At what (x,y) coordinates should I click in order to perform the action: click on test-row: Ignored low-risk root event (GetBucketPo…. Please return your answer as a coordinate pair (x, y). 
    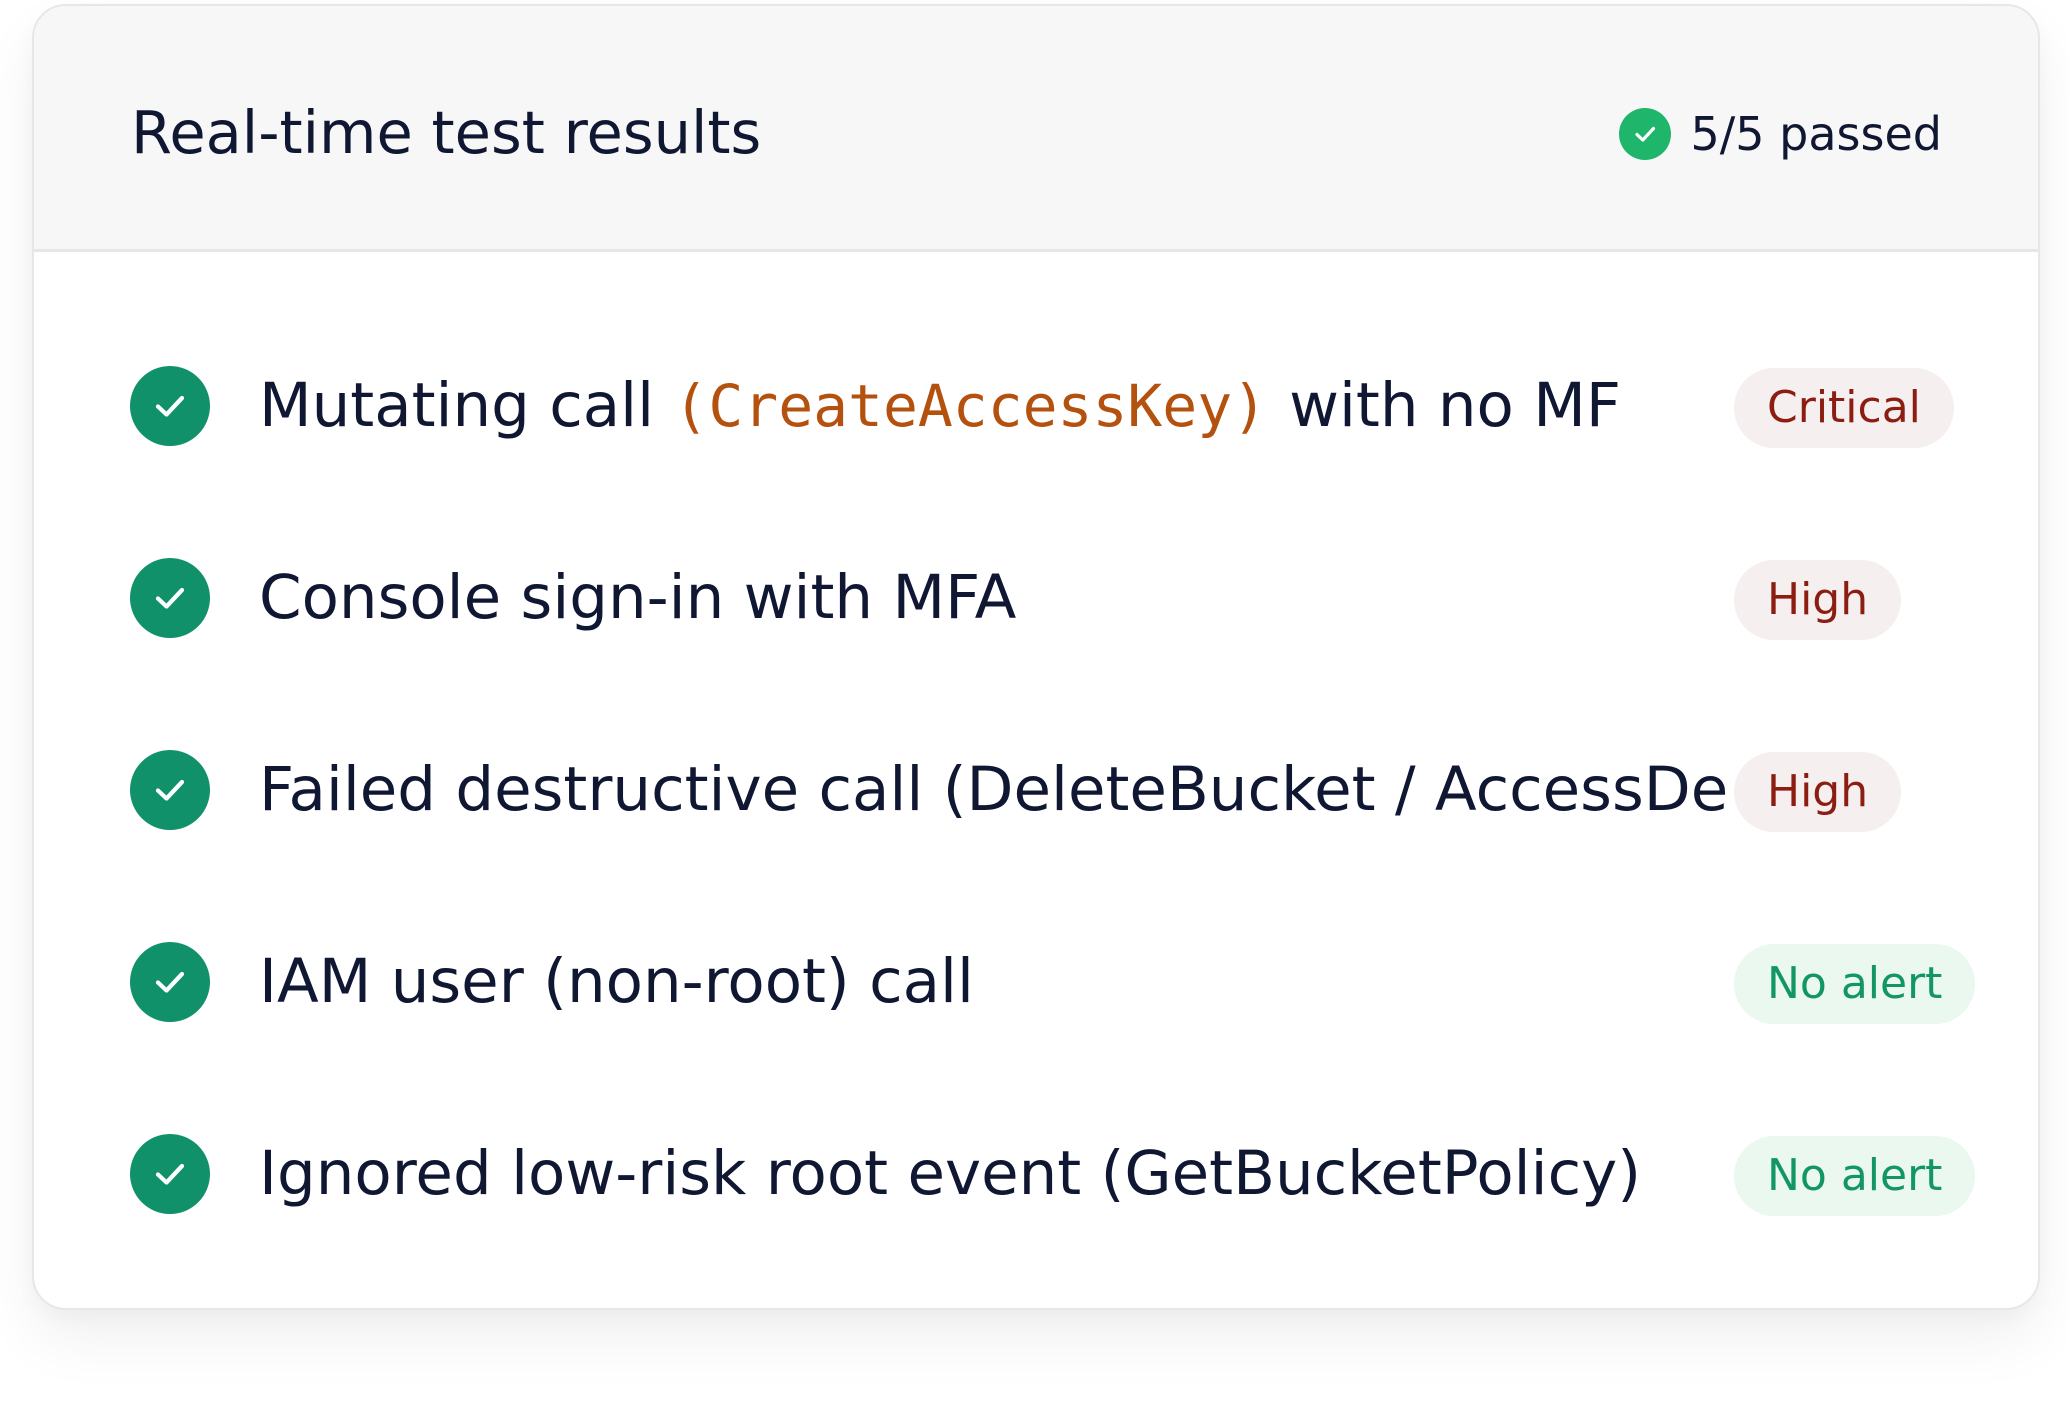
    Looking at the image, I should click on (1036, 1174).